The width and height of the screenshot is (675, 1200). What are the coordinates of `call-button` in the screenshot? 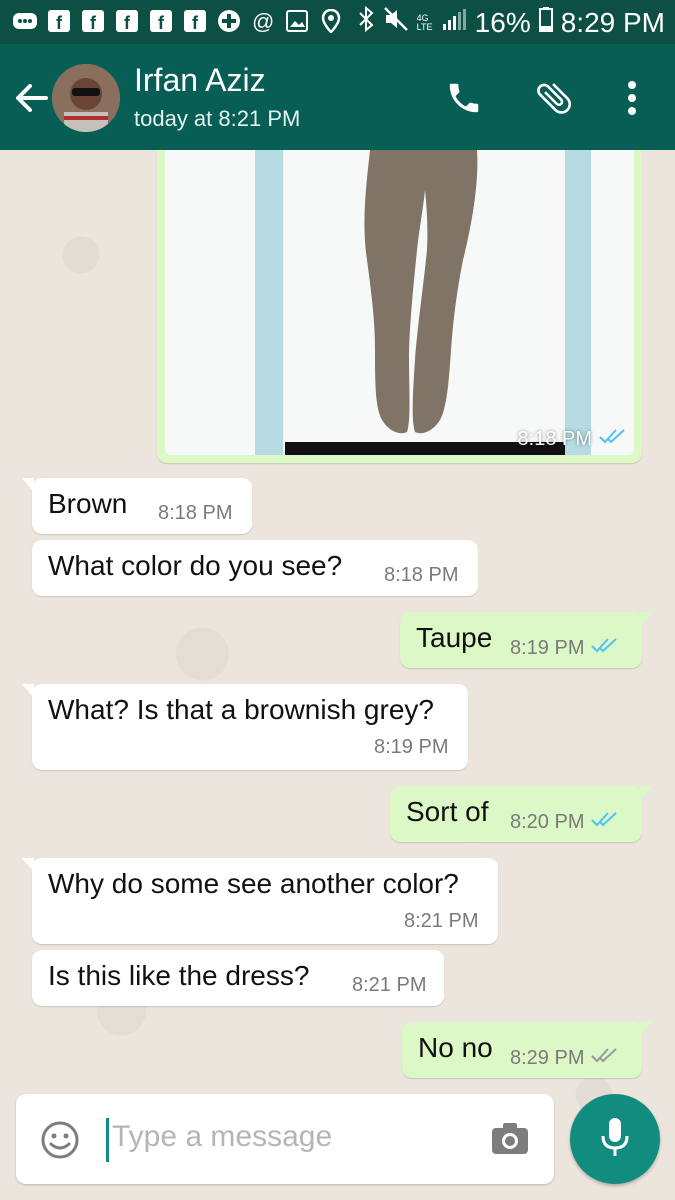 It's located at (464, 100).